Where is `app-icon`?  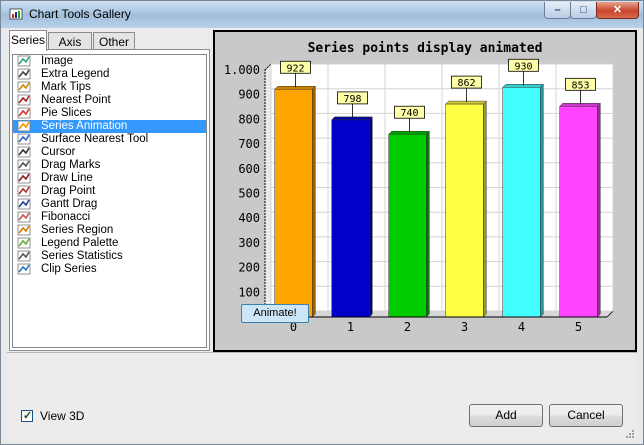 app-icon is located at coordinates (16, 14).